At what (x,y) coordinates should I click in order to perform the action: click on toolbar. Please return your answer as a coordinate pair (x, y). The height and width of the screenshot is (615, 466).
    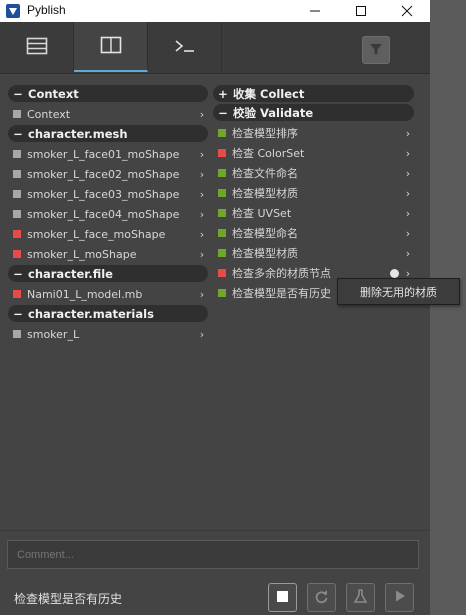
    Looking at the image, I should click on (215, 48).